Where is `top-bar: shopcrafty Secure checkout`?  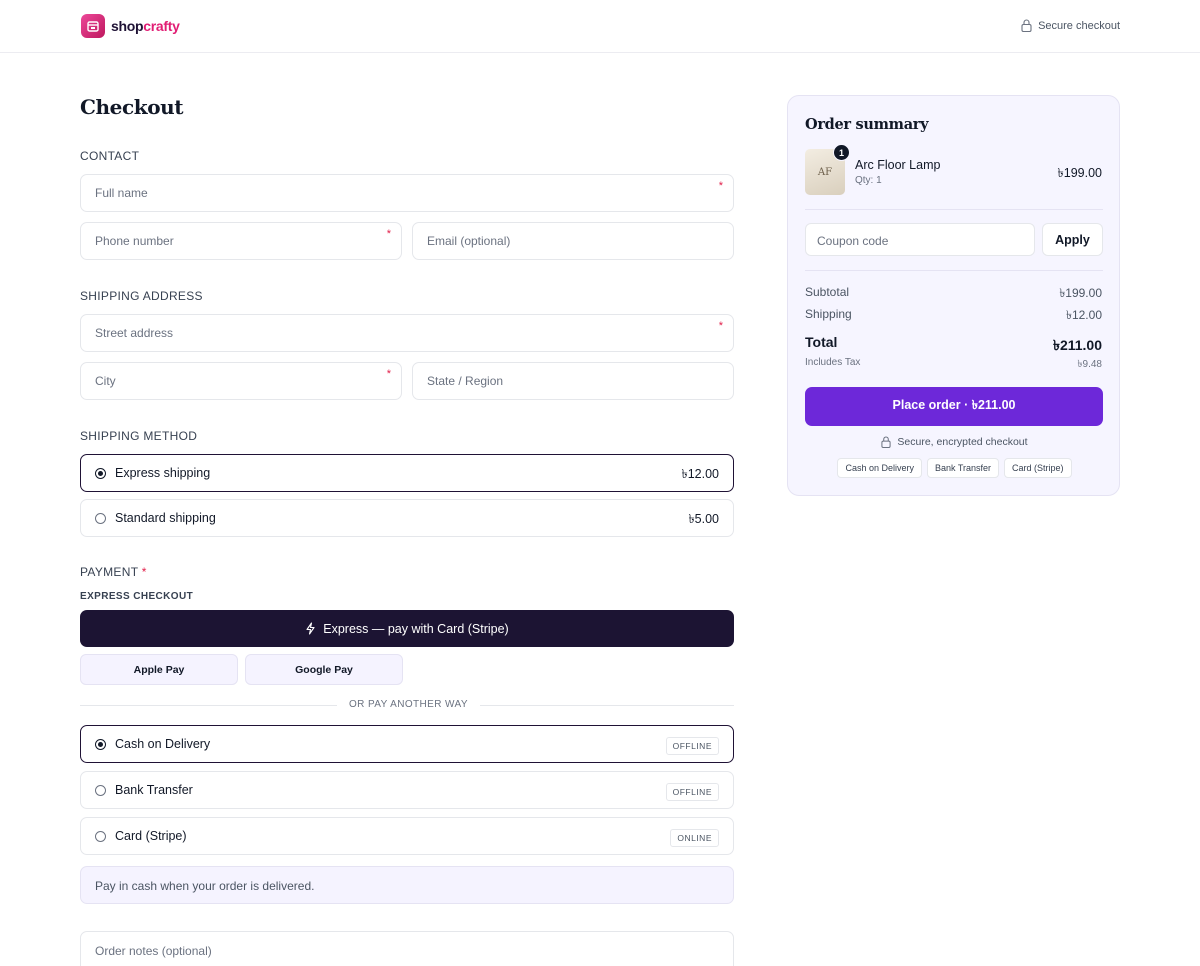 top-bar: shopcrafty Secure checkout is located at coordinates (600, 26).